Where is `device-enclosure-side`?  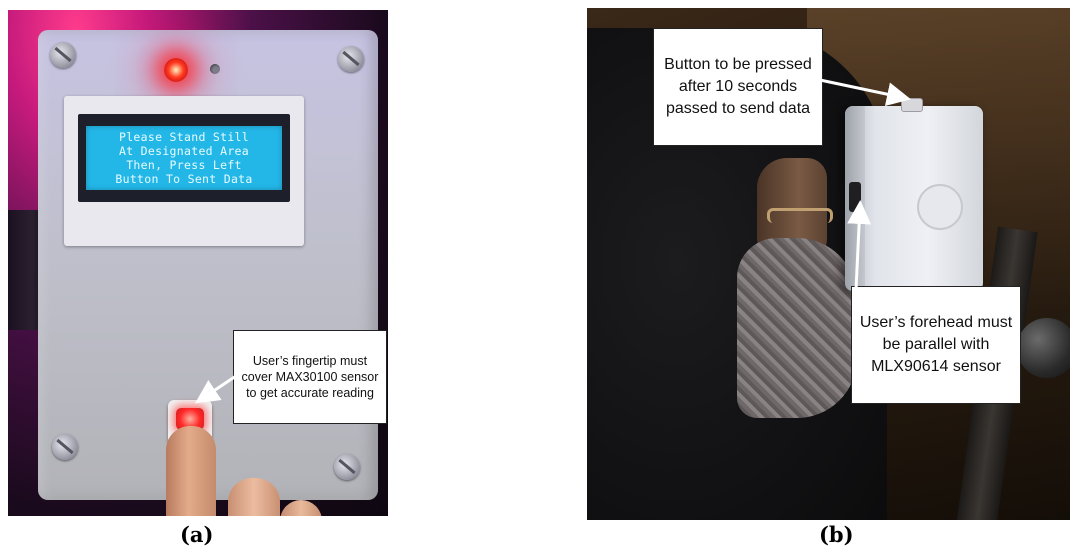 device-enclosure-side is located at coordinates (914, 194).